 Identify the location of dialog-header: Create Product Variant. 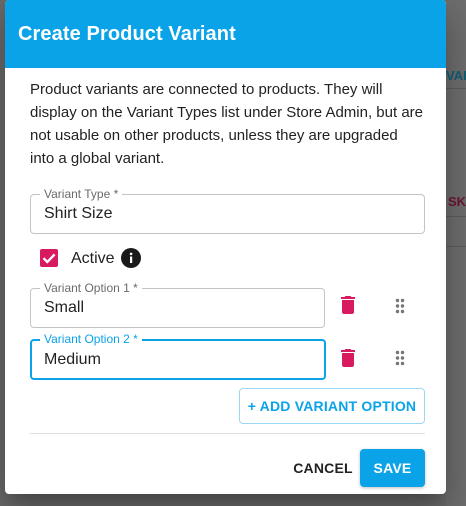
(225, 34).